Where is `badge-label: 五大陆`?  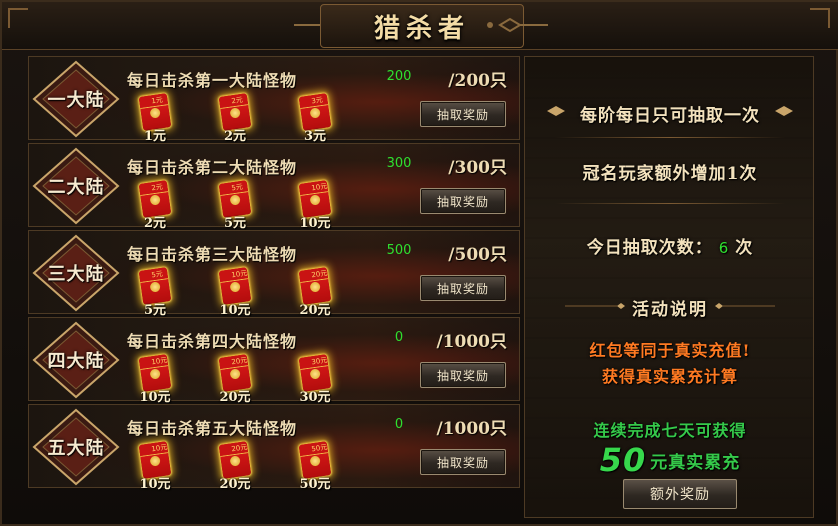
badge-label: 五大陆 is located at coordinates (76, 448).